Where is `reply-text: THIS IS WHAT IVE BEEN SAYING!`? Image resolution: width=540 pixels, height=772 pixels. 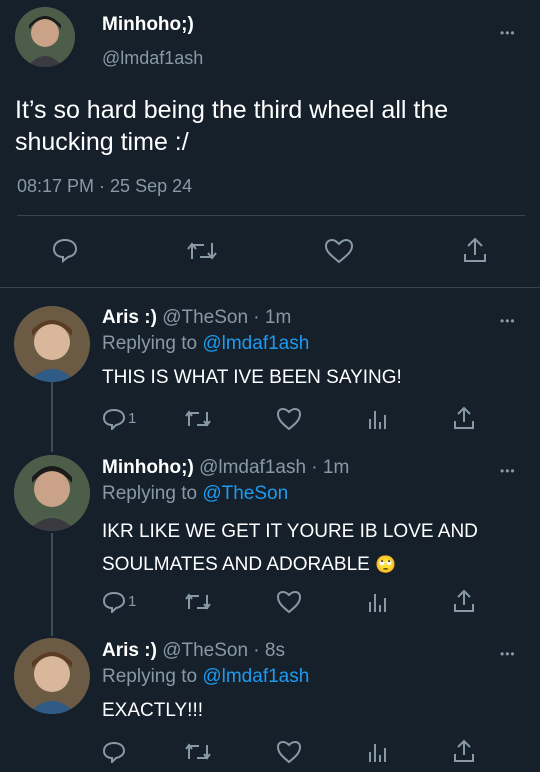
reply-text: THIS IS WHAT IVE BEEN SAYING! is located at coordinates (252, 377).